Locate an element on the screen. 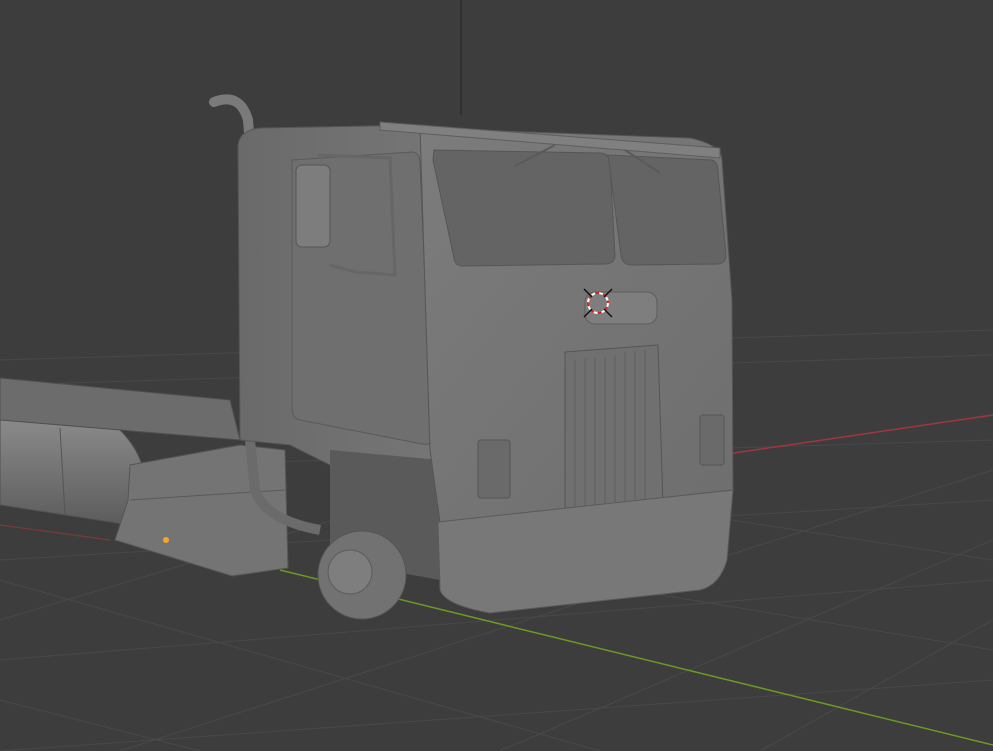 This screenshot has width=993, height=751. grille is located at coordinates (614, 432).